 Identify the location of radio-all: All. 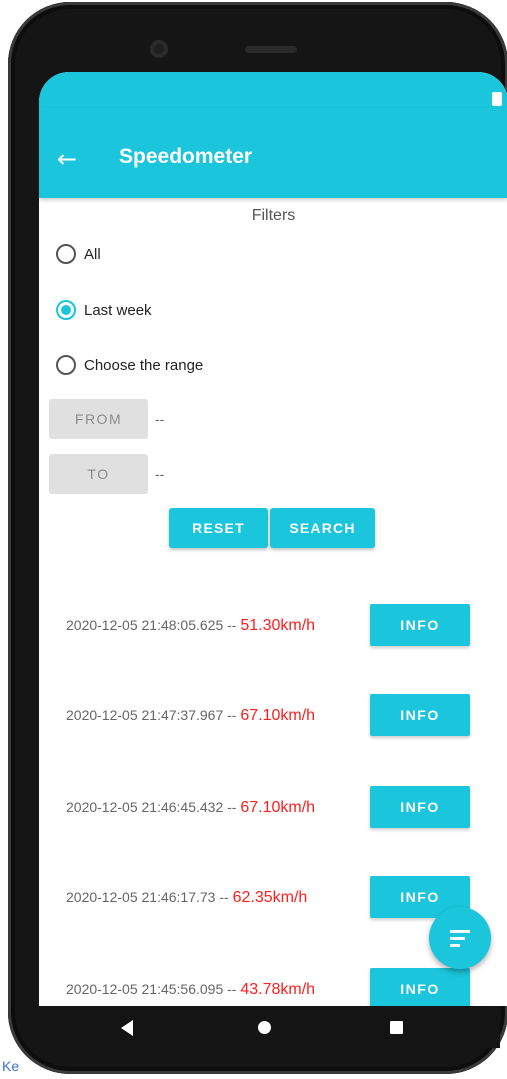
(78, 254).